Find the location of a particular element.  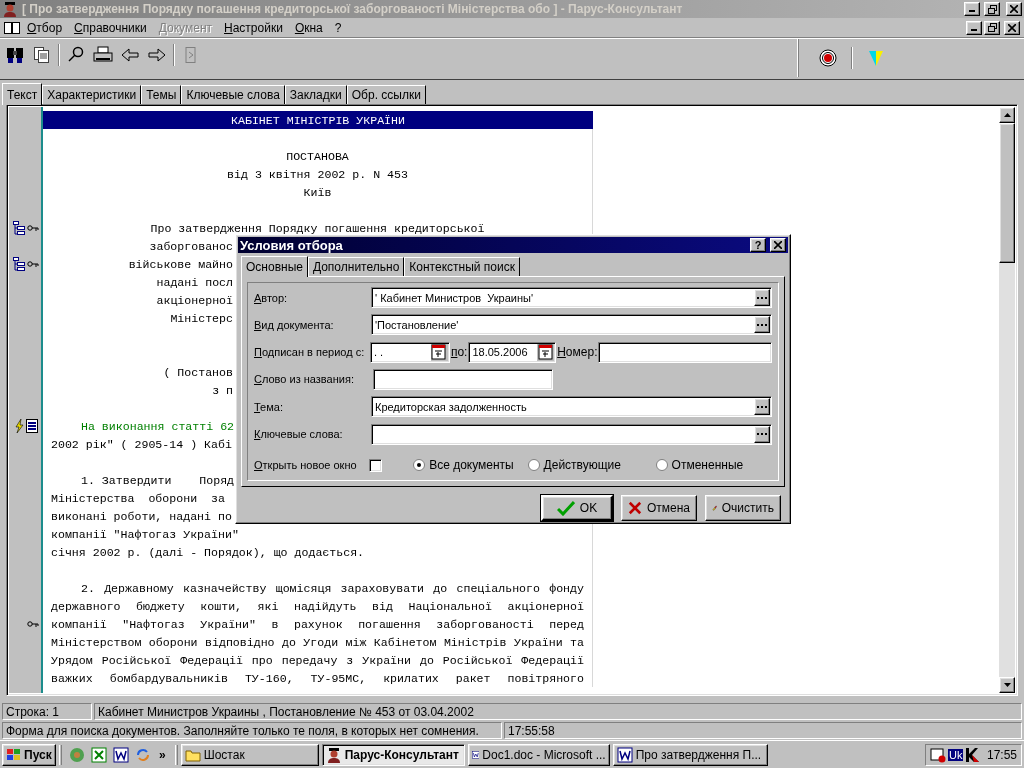

document-line: важких бомбардувальників ТУ-160, ТУ-95МС, крилатих ракет повітряного is located at coordinates (317, 678).